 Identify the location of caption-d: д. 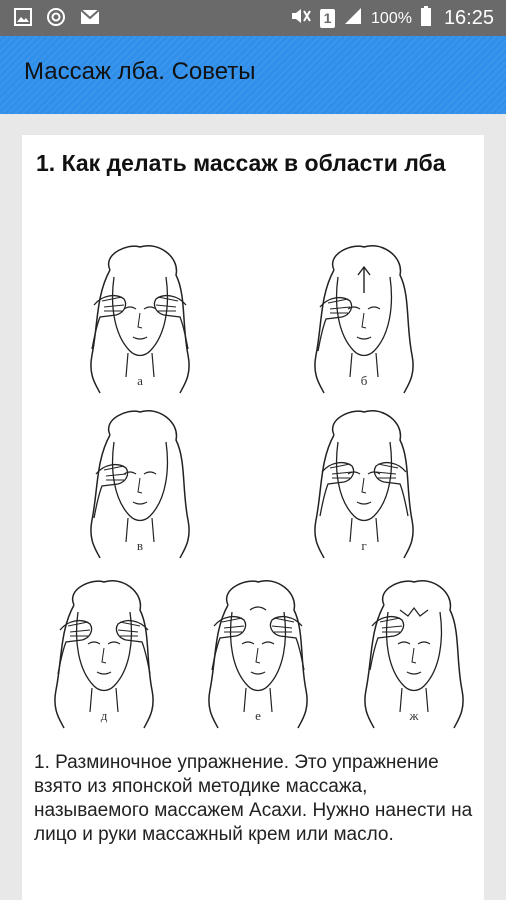
(104, 715).